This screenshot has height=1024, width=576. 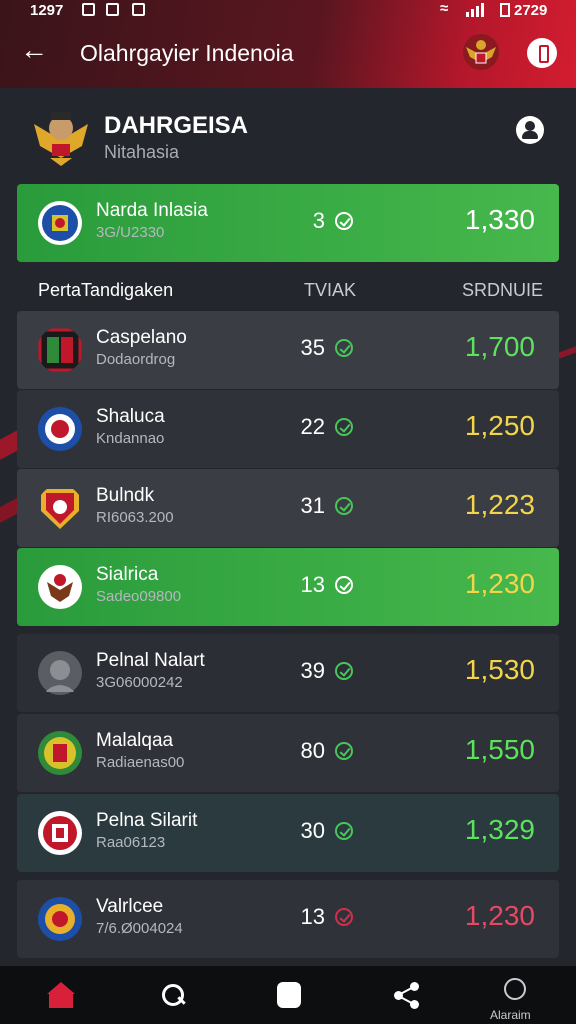 I want to click on app-switcher-icon, so click(x=290, y=995).